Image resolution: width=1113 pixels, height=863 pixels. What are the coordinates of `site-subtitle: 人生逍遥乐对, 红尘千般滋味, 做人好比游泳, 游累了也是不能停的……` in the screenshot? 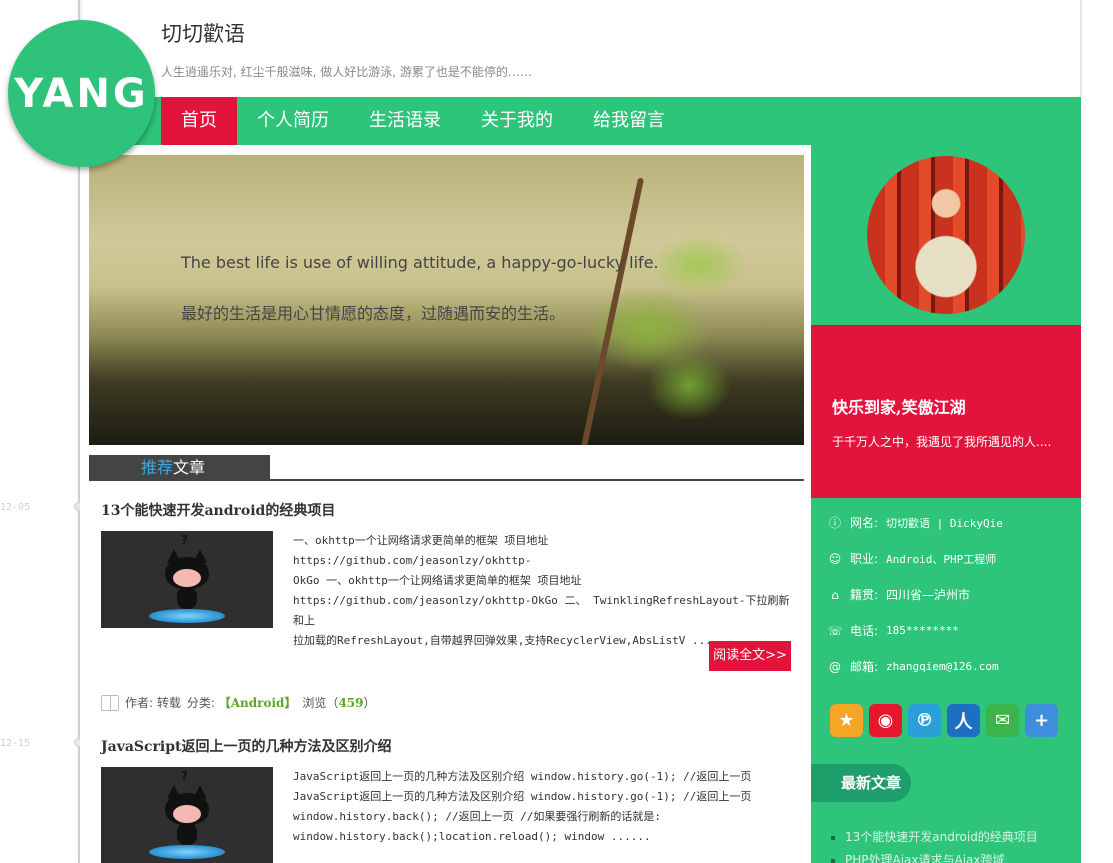 It's located at (346, 72).